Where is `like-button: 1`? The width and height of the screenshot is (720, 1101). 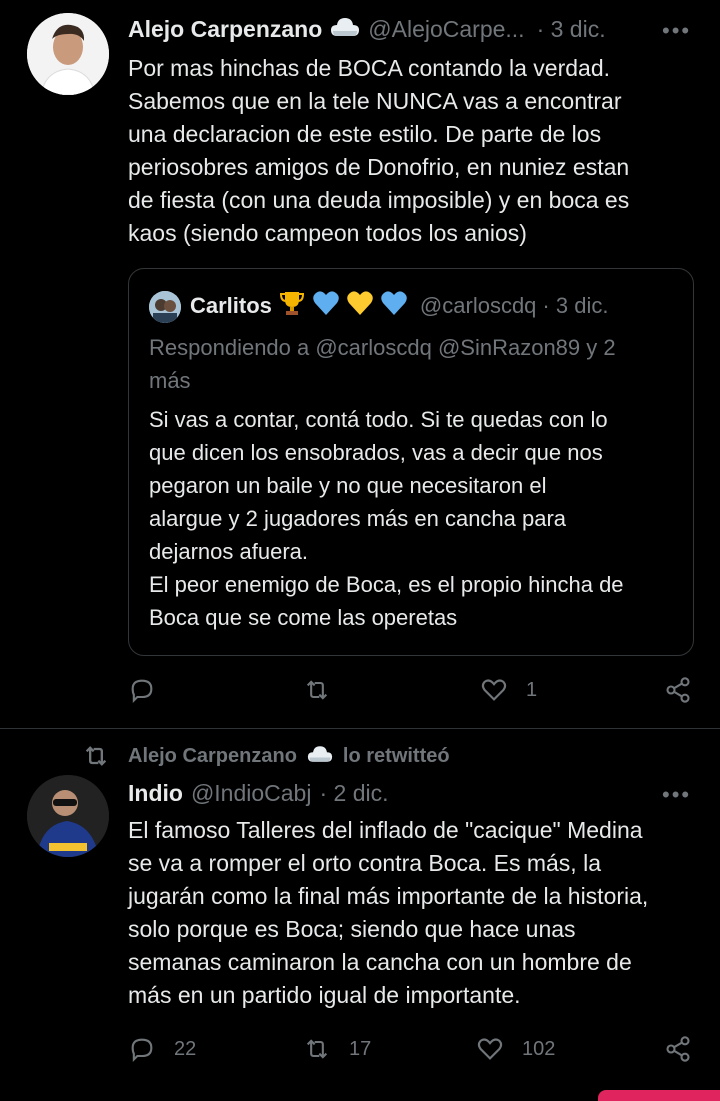 like-button: 1 is located at coordinates (508, 690).